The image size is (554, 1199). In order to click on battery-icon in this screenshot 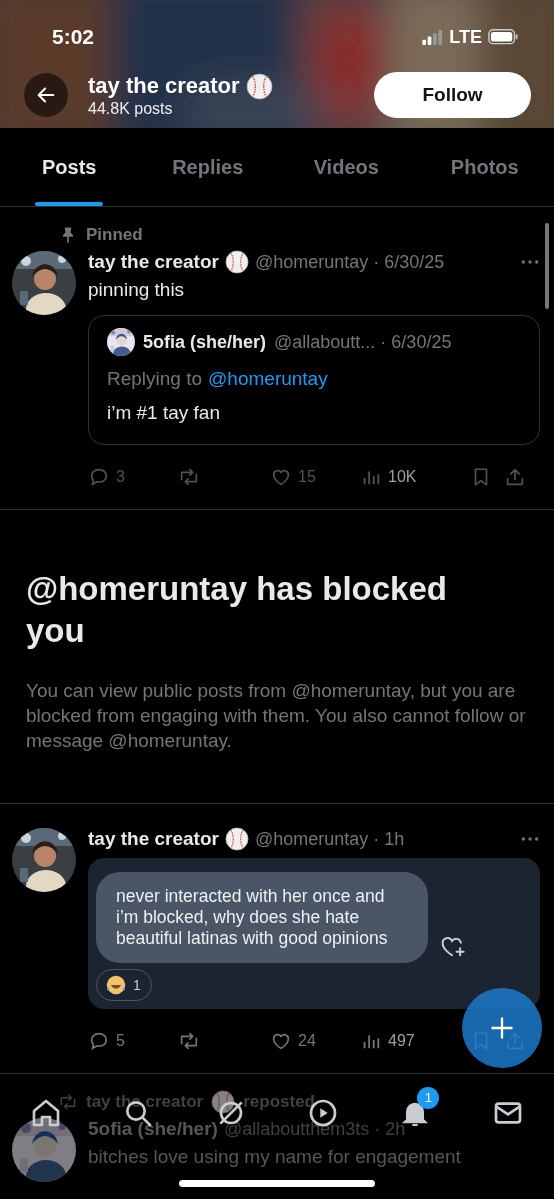, I will do `click(503, 37)`.